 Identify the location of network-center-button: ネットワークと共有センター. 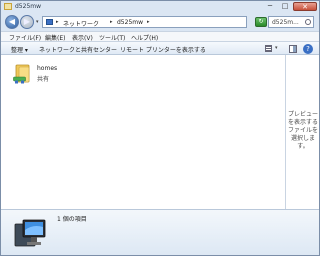
(78, 49).